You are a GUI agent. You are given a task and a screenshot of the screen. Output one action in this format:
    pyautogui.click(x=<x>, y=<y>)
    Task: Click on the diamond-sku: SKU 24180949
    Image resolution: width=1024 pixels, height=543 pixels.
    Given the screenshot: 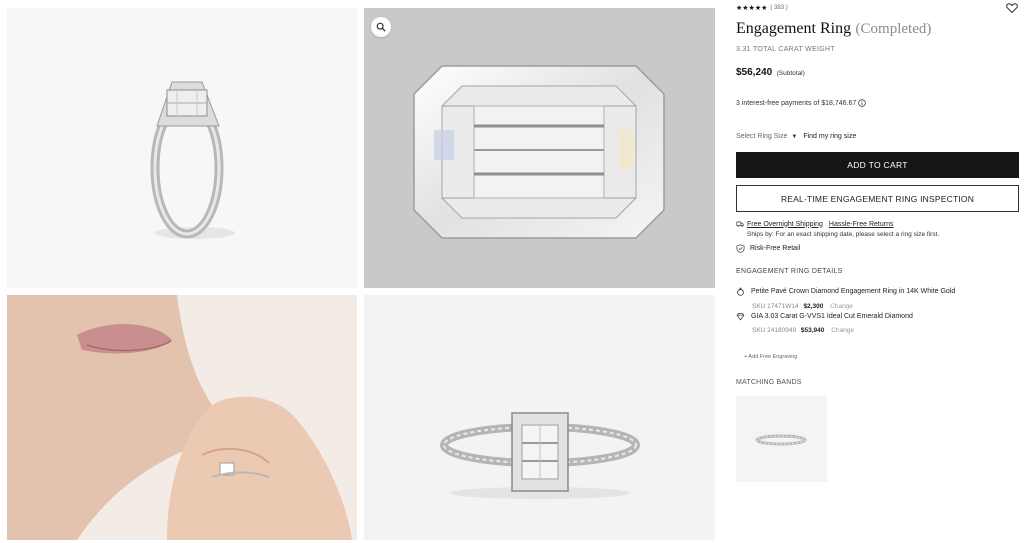 What is the action you would take?
    pyautogui.click(x=774, y=330)
    